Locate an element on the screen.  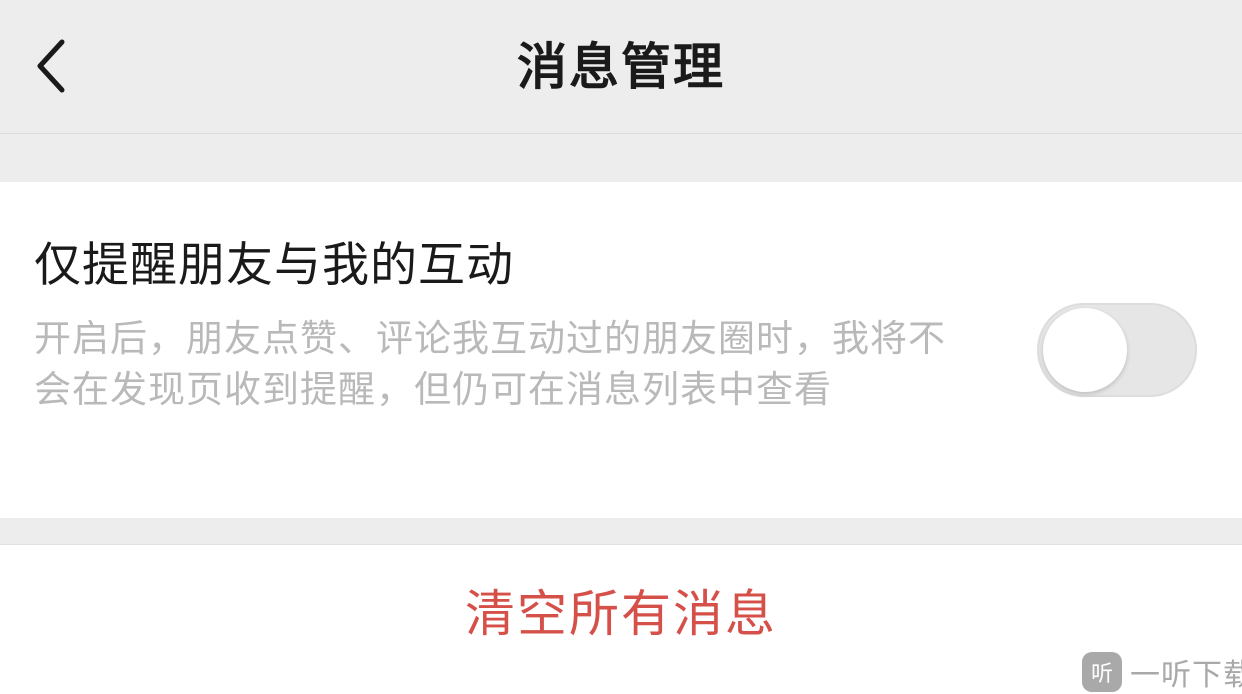
back-button is located at coordinates (52, 66).